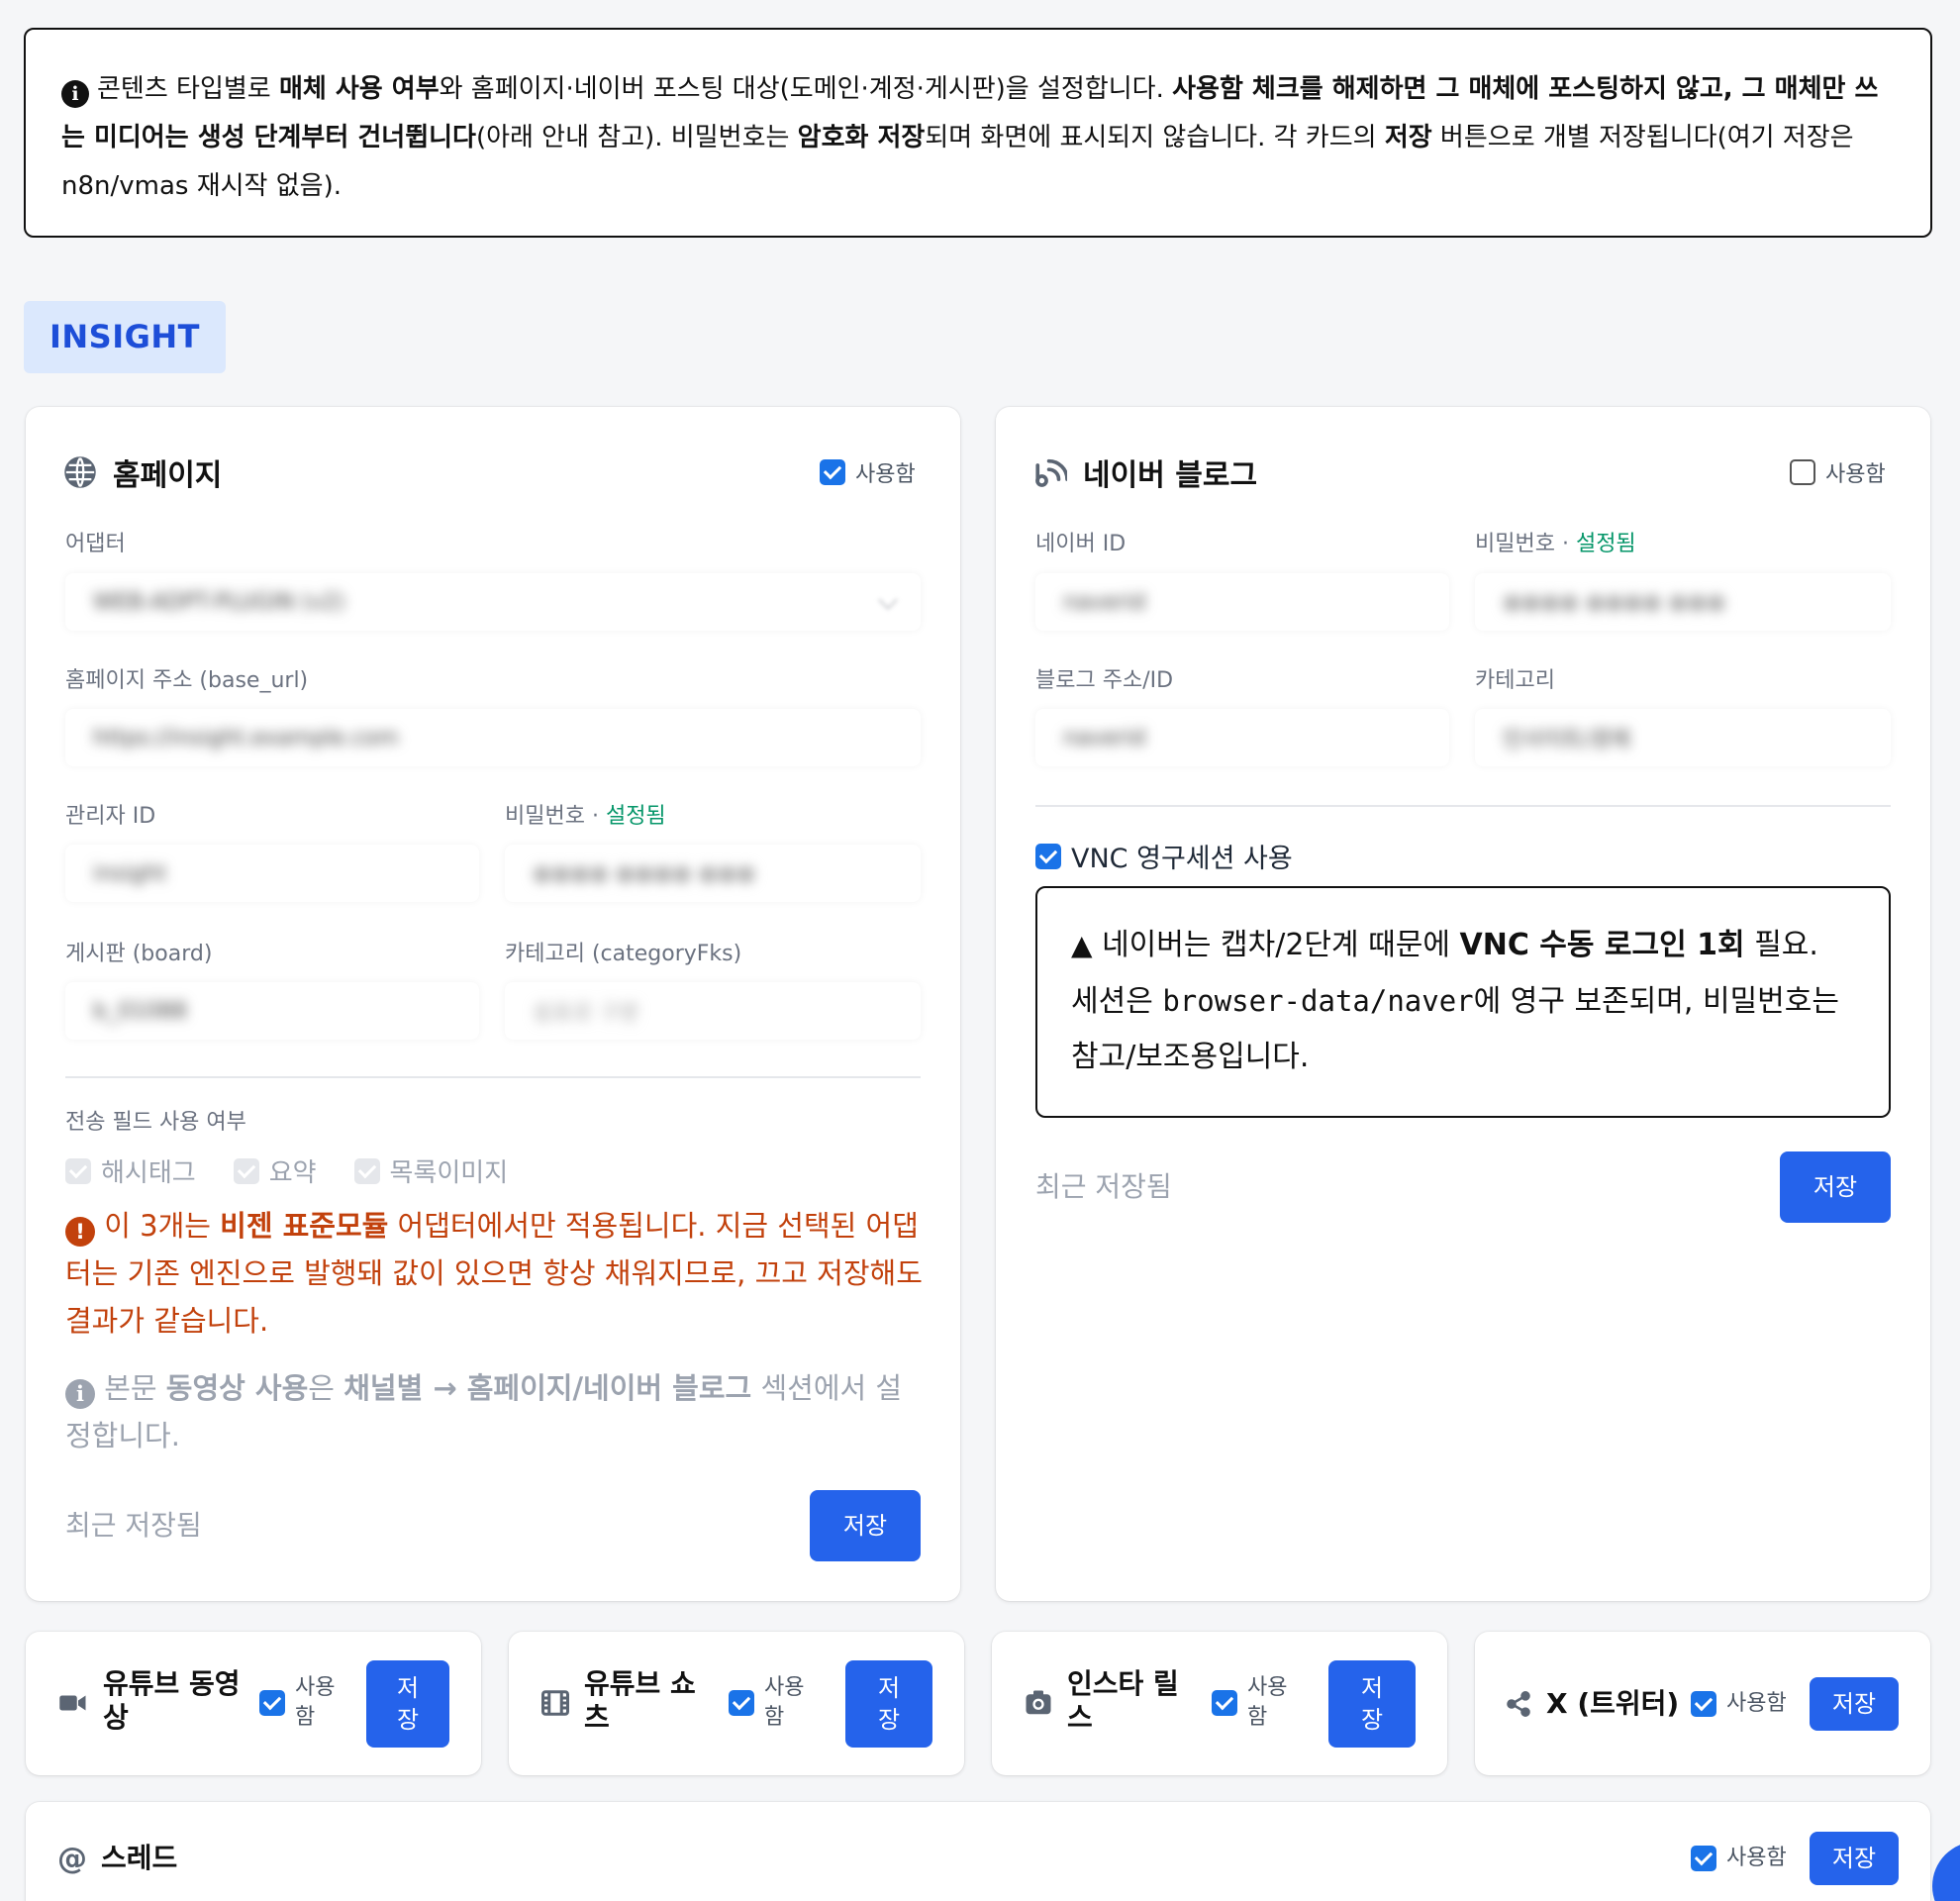 The height and width of the screenshot is (1901, 1960). I want to click on category-fks-label: 카테고리 (categoryFks), so click(623, 954).